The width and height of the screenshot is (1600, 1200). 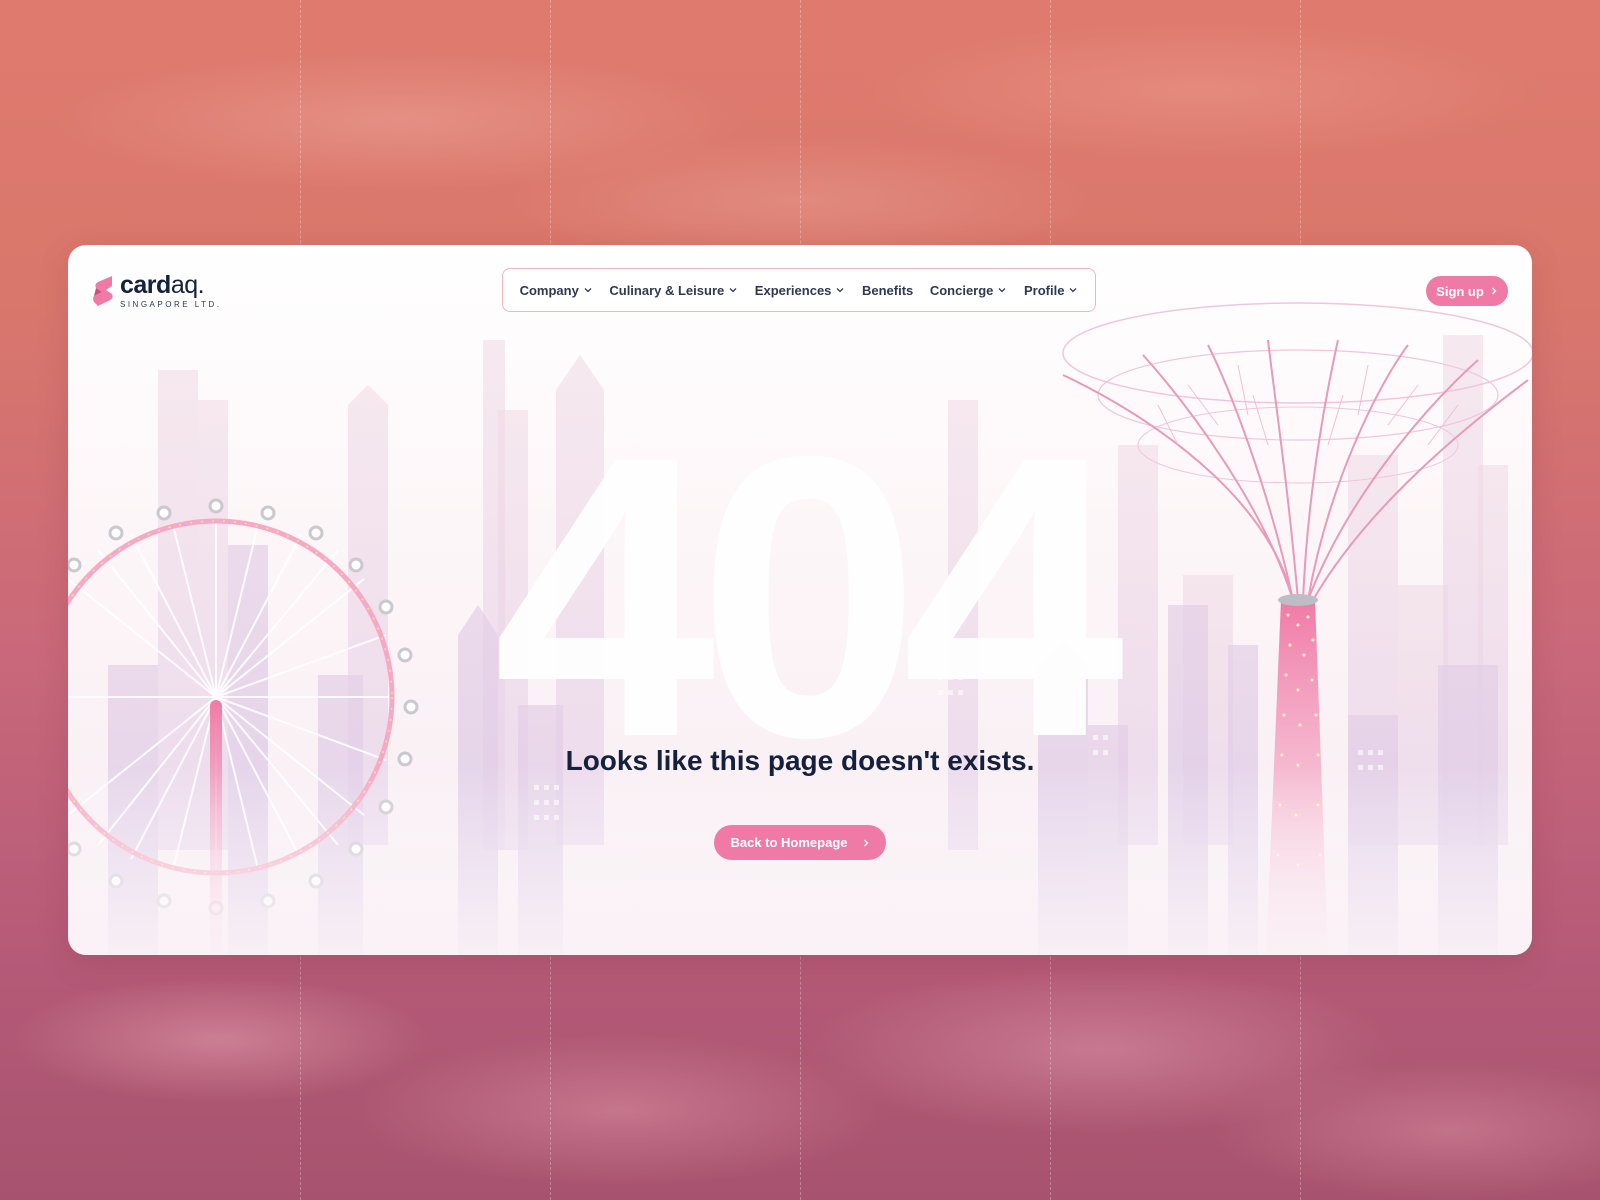 What do you see at coordinates (808, 596) in the screenshot?
I see `error-code: 404` at bounding box center [808, 596].